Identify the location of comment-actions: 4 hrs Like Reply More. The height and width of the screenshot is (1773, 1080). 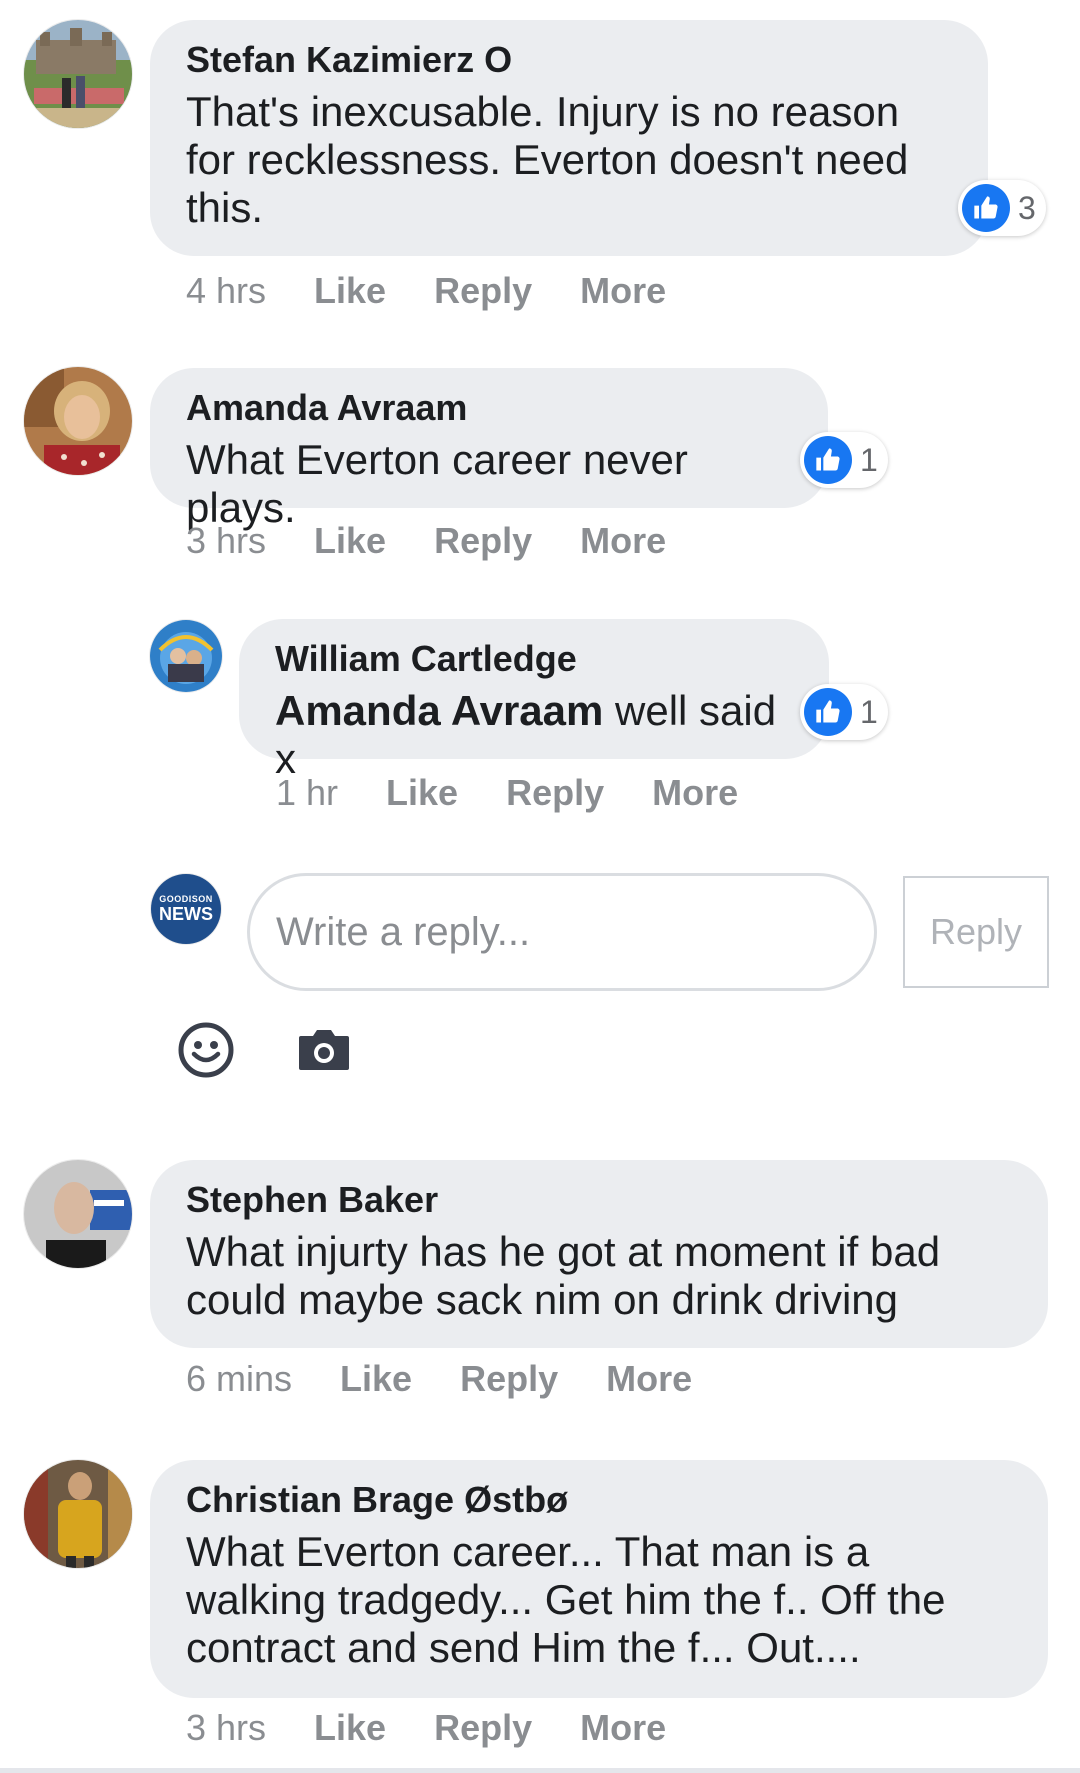
(426, 291).